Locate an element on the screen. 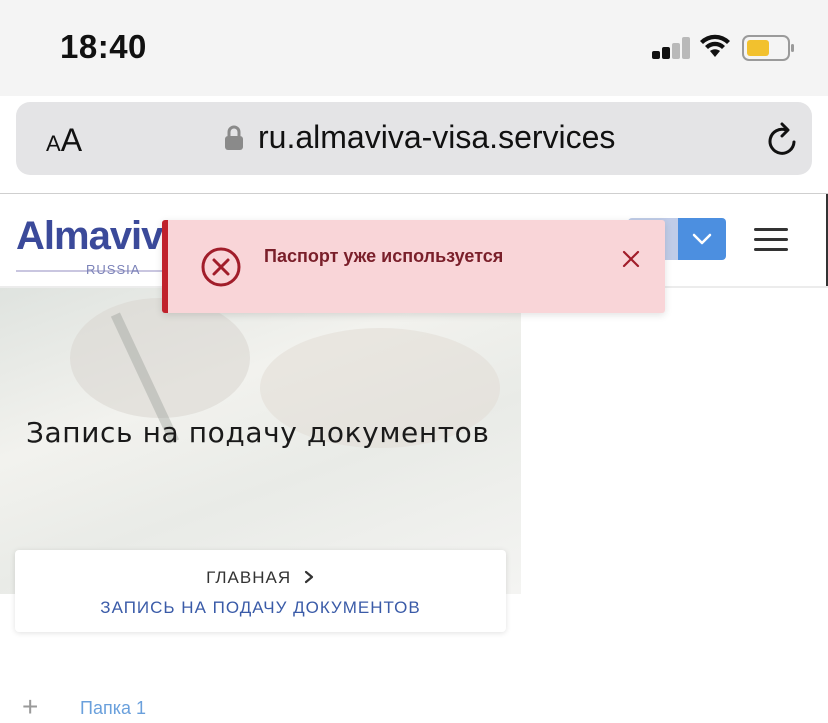 This screenshot has height=723, width=828. text-size-button: AA is located at coordinates (64, 140).